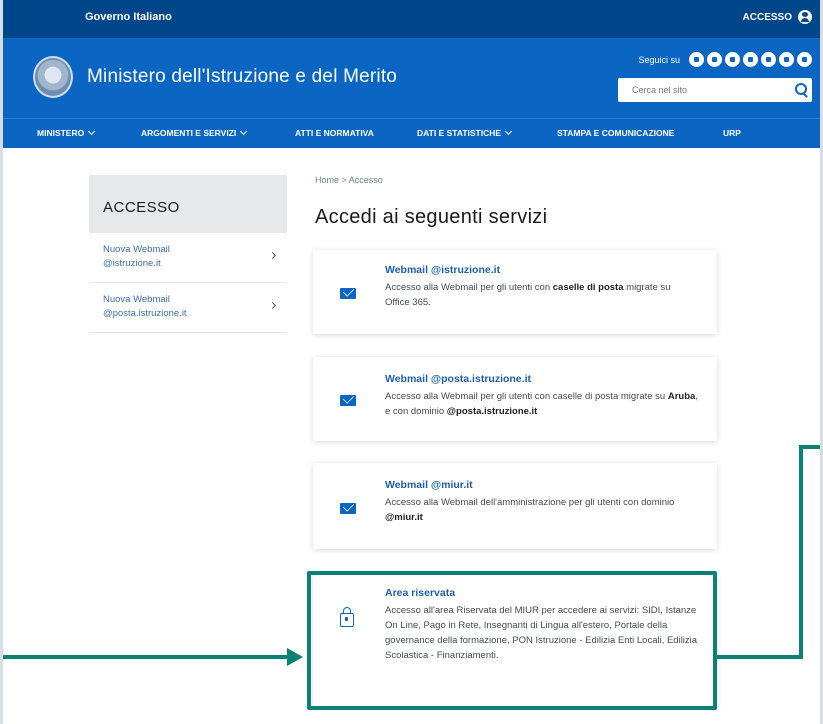  I want to click on card-title: Webmail @posta.istruzione.it, so click(458, 379).